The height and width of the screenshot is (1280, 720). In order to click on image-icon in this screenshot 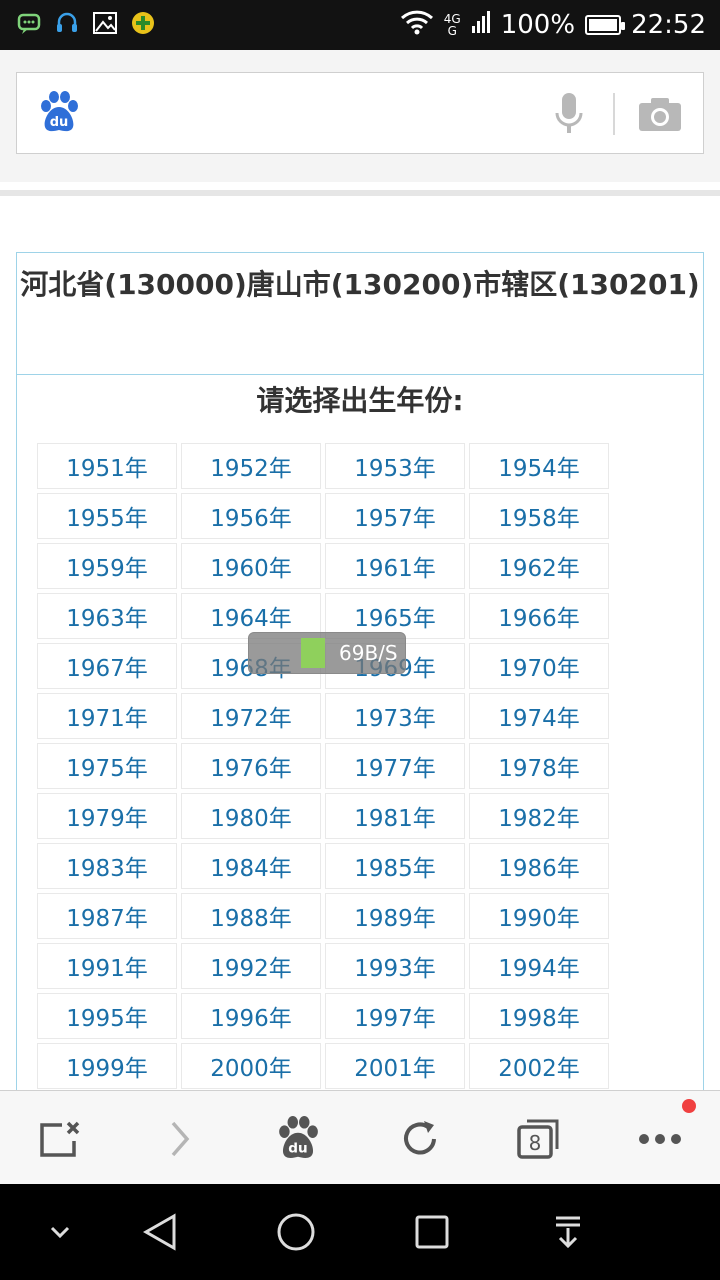, I will do `click(105, 23)`.